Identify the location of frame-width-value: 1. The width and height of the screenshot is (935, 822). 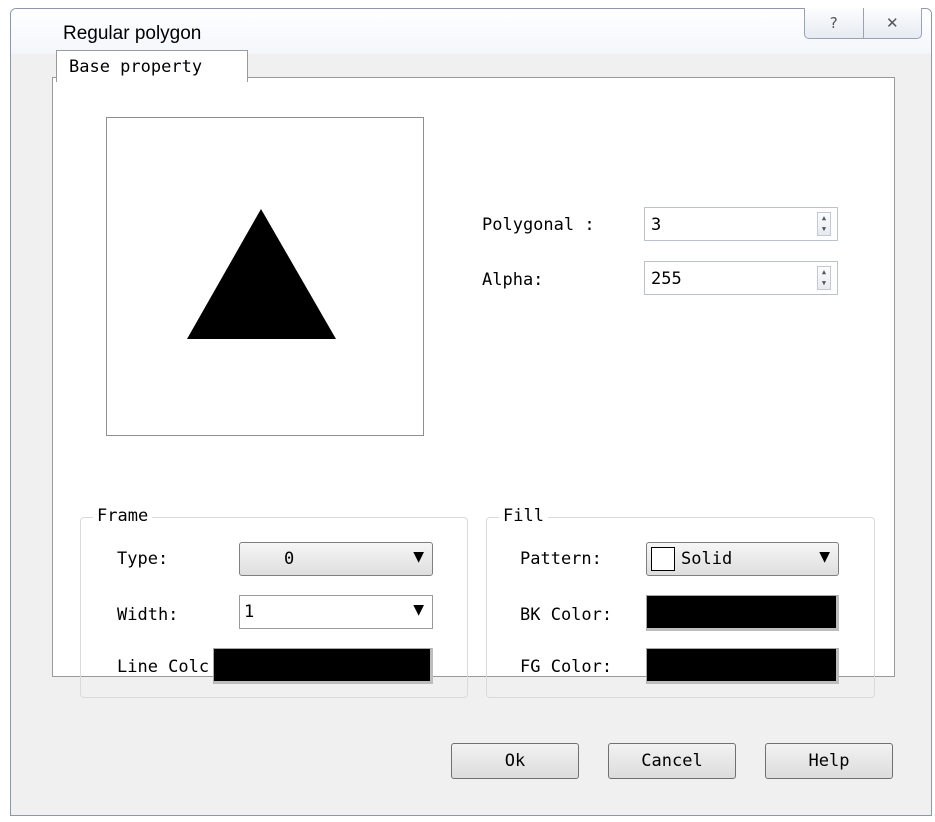
(249, 612).